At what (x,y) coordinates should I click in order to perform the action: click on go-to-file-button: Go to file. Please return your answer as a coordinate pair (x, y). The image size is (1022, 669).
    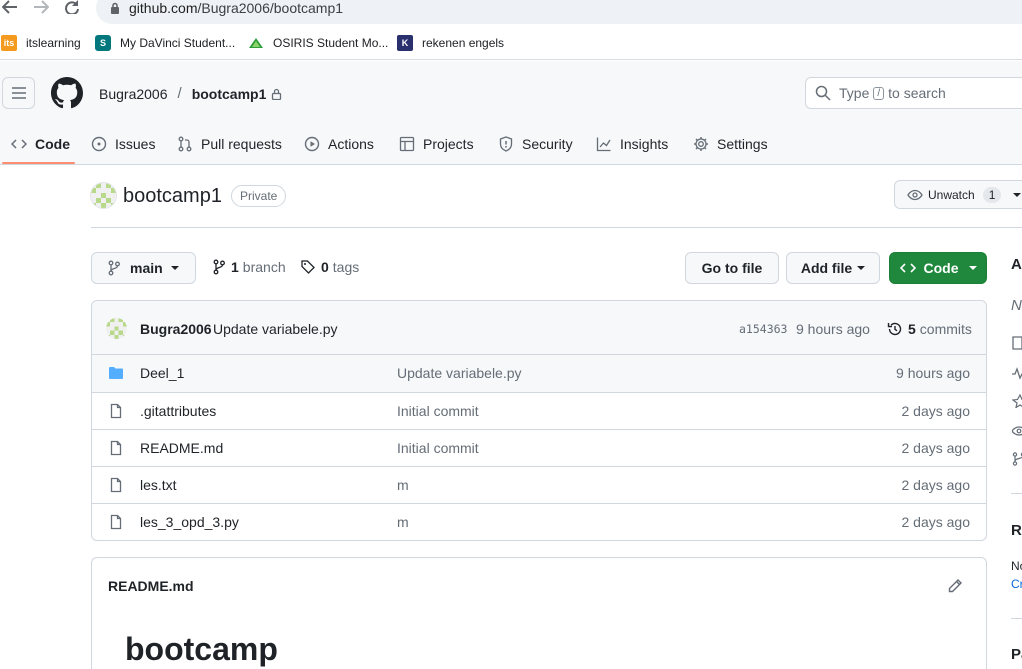
    Looking at the image, I should click on (732, 268).